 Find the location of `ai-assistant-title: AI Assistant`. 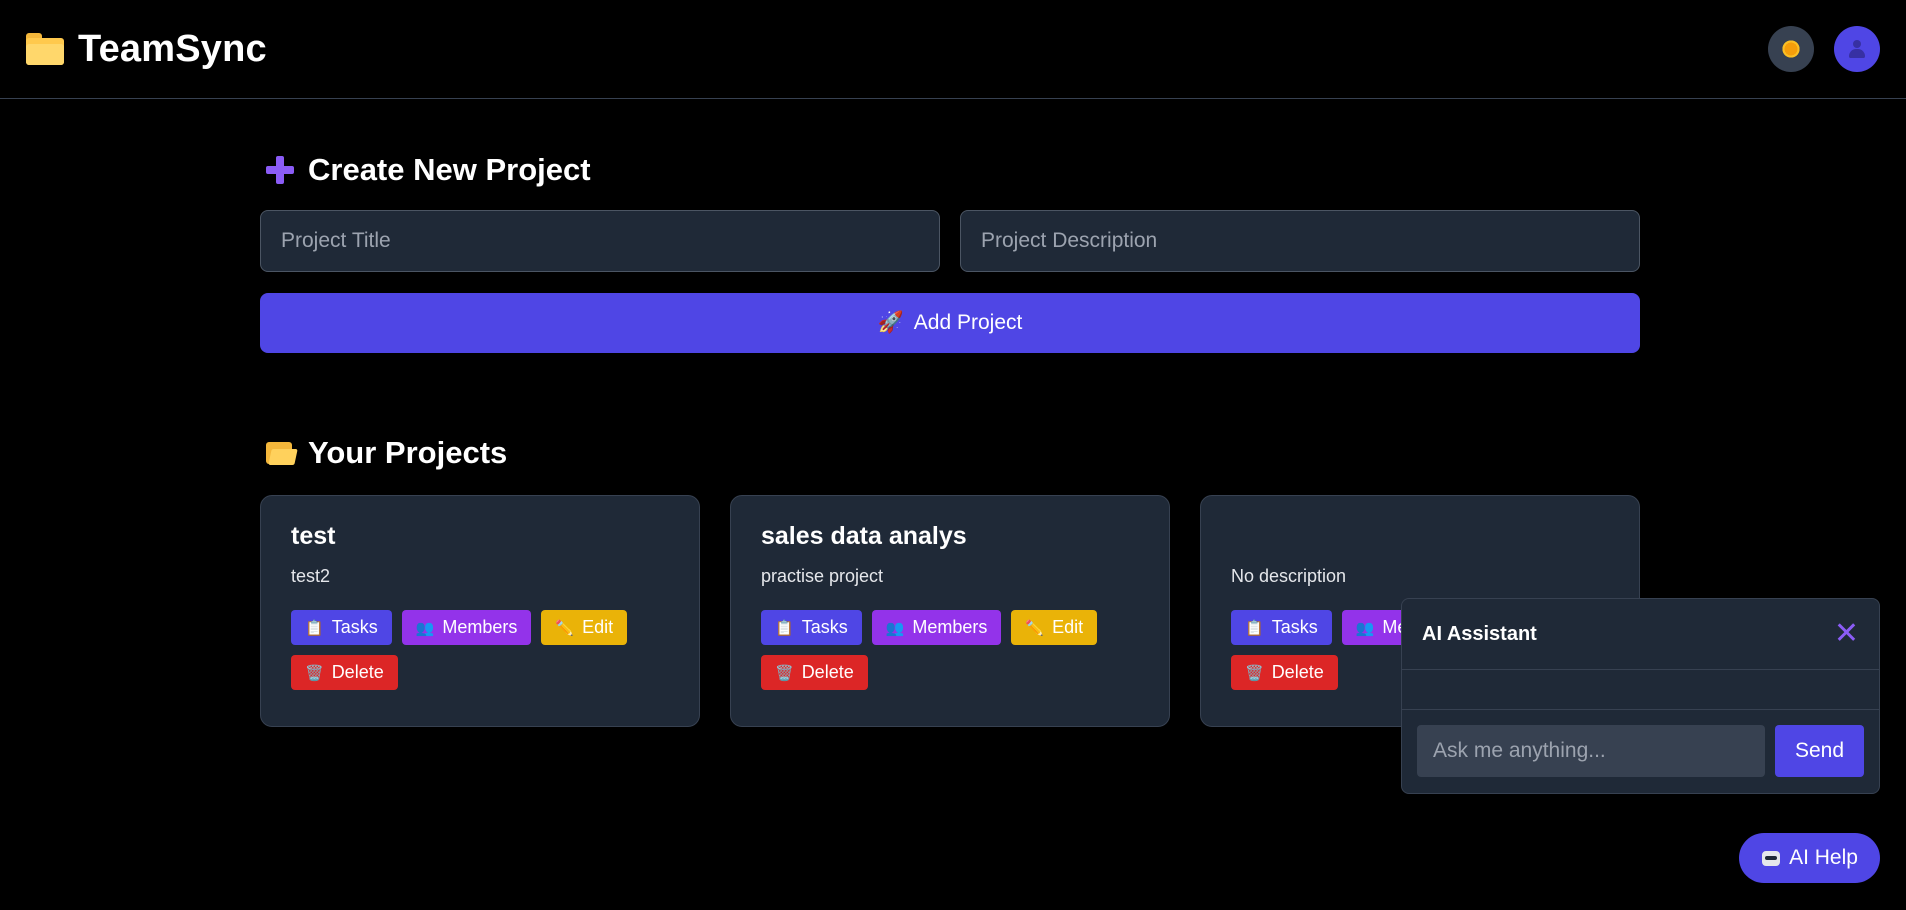

ai-assistant-title: AI Assistant is located at coordinates (1479, 633).